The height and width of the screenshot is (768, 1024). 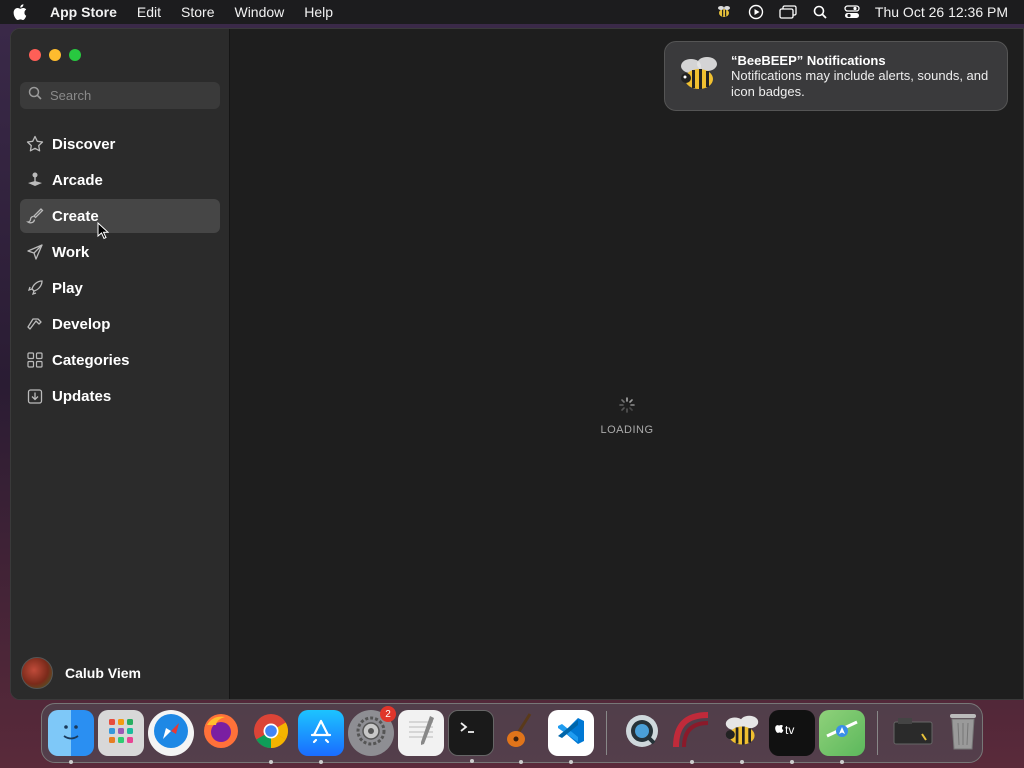 I want to click on beebeep-status-icon, so click(x=724, y=12).